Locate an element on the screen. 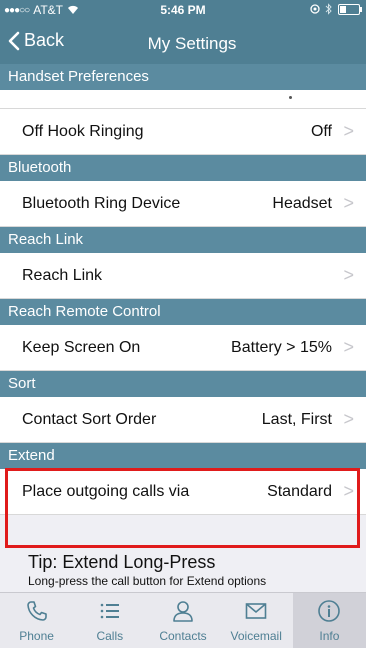  place-outgoing-calls-row: Place outgoing calls via Standard > is located at coordinates (183, 492).